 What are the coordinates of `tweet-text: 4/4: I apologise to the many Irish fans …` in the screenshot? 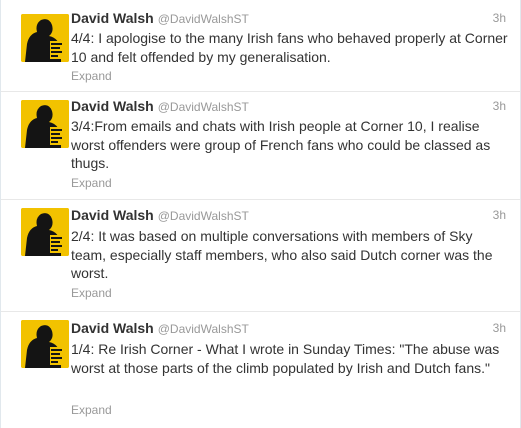 It's located at (289, 47).